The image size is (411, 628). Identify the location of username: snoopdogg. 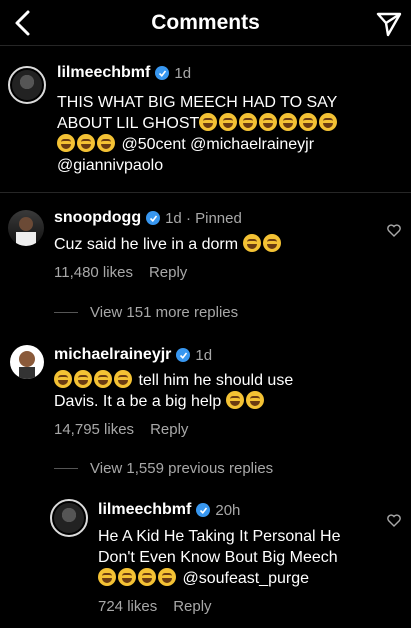
(97, 218).